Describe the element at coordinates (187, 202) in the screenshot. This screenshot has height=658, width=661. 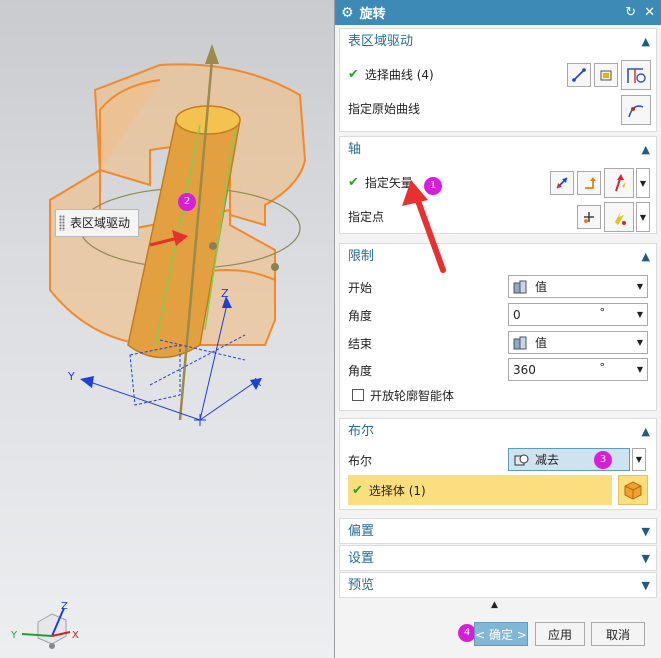
I see `step-badge-2: 2` at that location.